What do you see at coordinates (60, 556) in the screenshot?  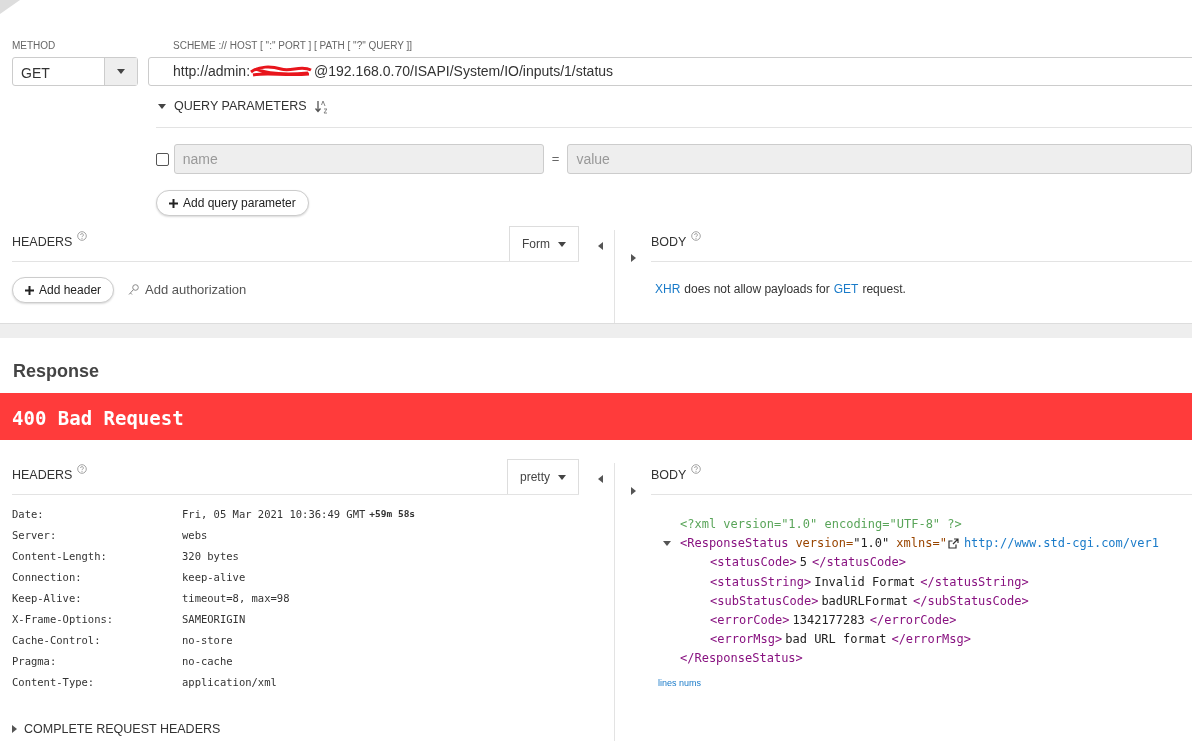 I see `header-name: Content-Length:` at bounding box center [60, 556].